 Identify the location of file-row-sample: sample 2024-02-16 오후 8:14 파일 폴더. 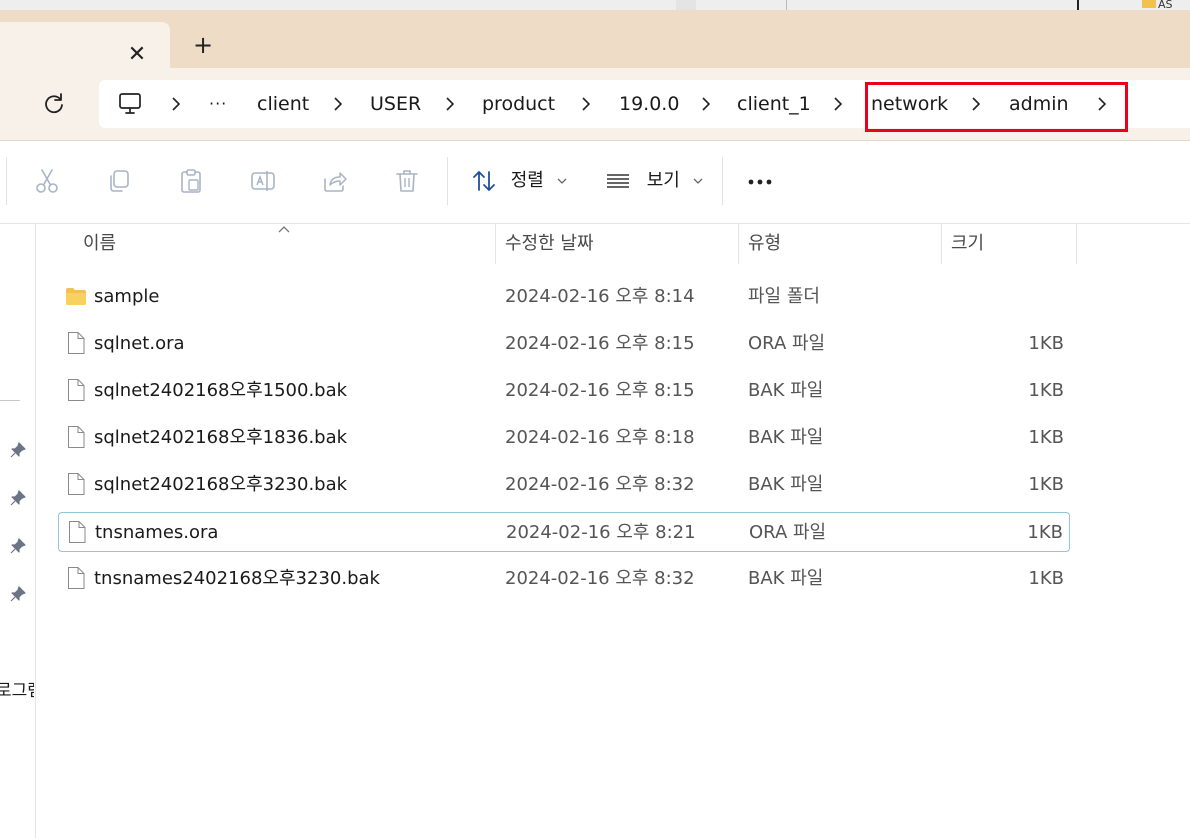
(564, 297).